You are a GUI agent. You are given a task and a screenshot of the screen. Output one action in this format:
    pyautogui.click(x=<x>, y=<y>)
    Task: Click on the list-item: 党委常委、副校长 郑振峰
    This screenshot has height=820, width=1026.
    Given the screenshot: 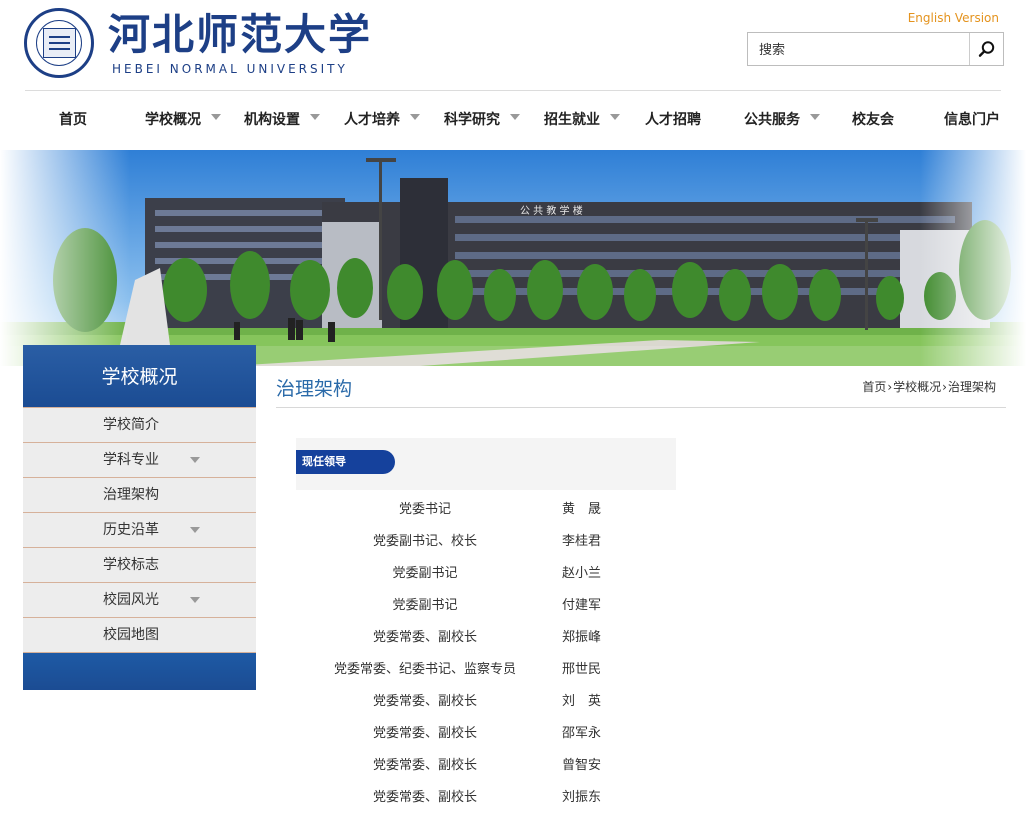 What is the action you would take?
    pyautogui.click(x=486, y=634)
    